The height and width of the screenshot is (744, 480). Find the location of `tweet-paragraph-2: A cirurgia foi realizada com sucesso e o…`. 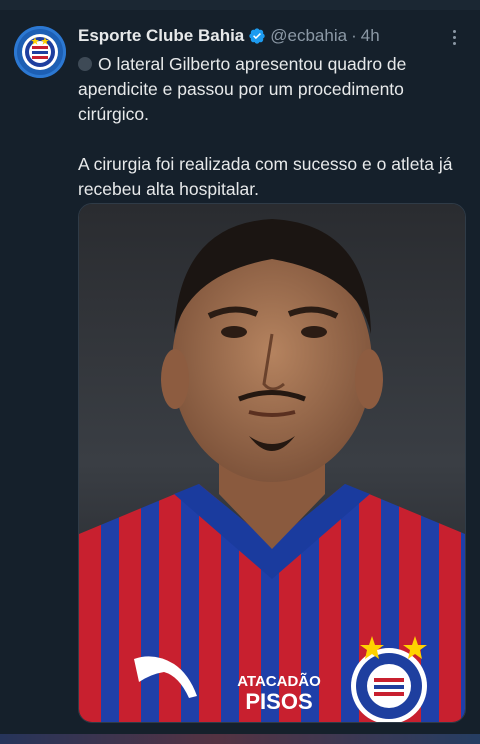

tweet-paragraph-2: A cirurgia foi realizada com sucesso e o… is located at coordinates (265, 176).